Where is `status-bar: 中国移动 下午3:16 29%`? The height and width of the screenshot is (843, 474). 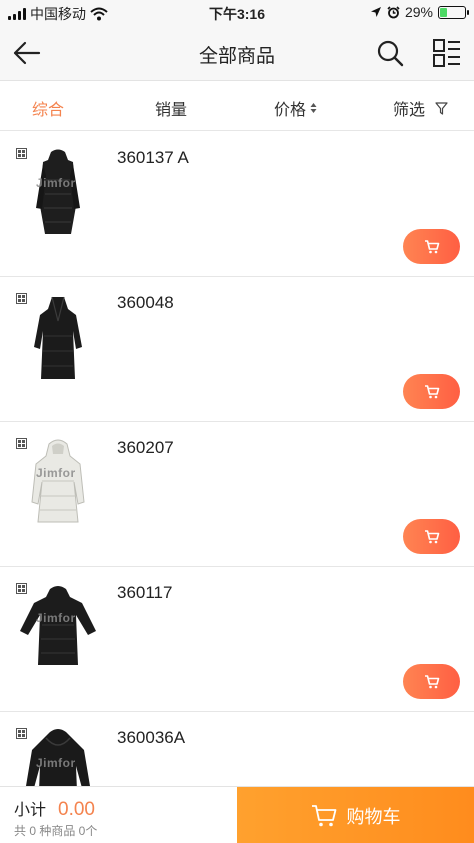 status-bar: 中国移动 下午3:16 29% is located at coordinates (237, 13).